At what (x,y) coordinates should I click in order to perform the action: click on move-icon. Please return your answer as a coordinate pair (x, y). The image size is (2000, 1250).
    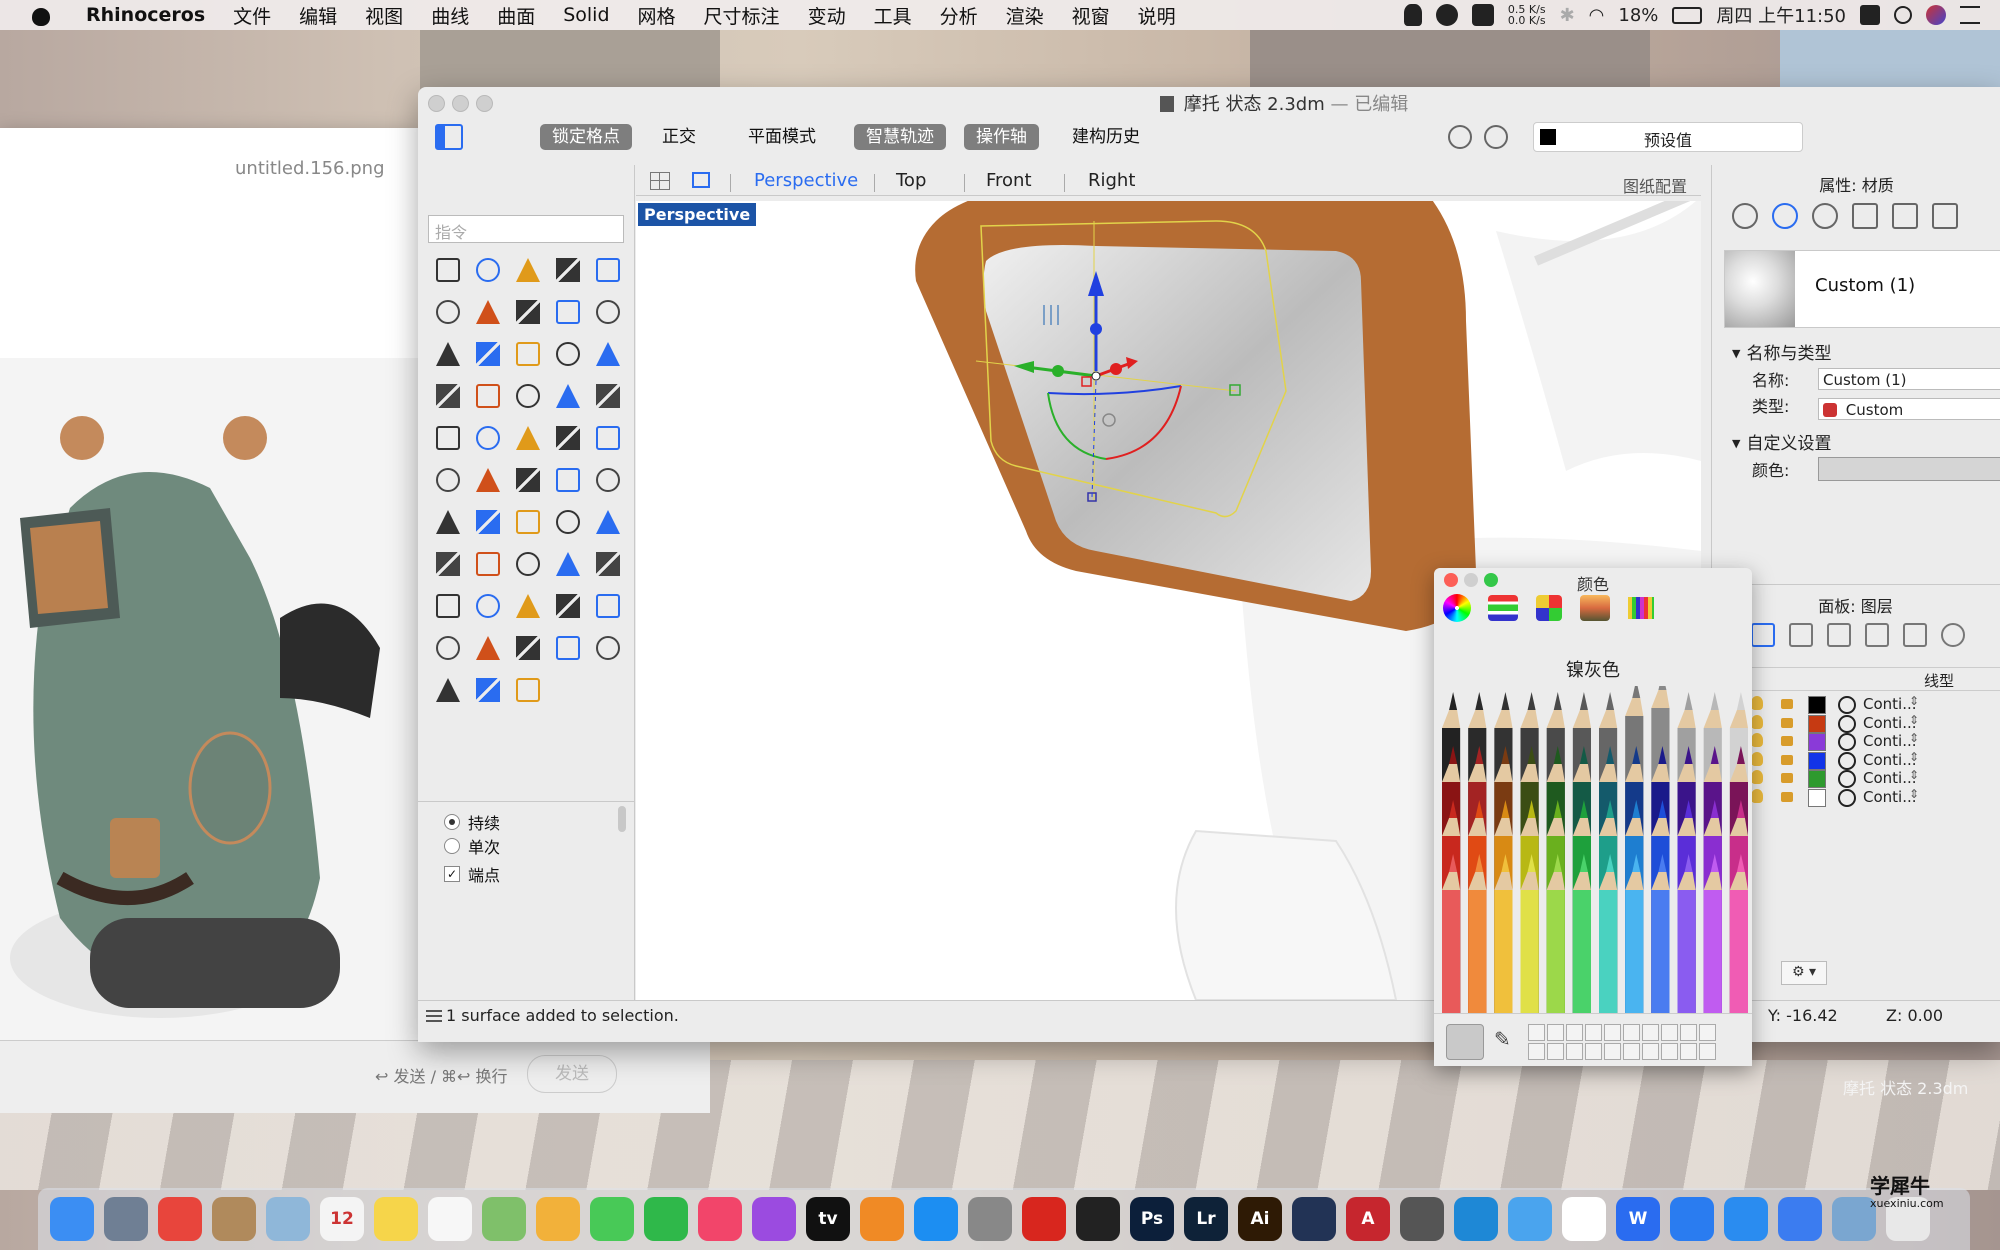
    Looking at the image, I should click on (448, 481).